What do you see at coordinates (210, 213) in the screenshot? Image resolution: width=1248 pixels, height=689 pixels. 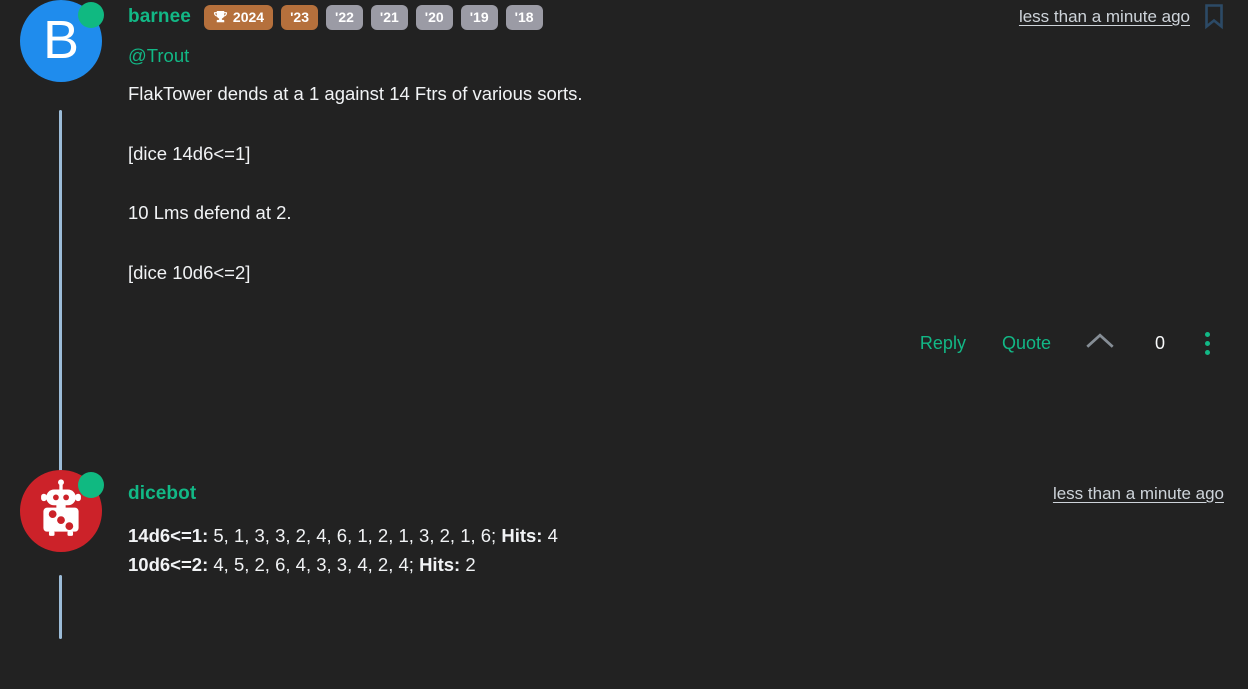 I see `post-paragraph: 10 Lms defend at 2.` at bounding box center [210, 213].